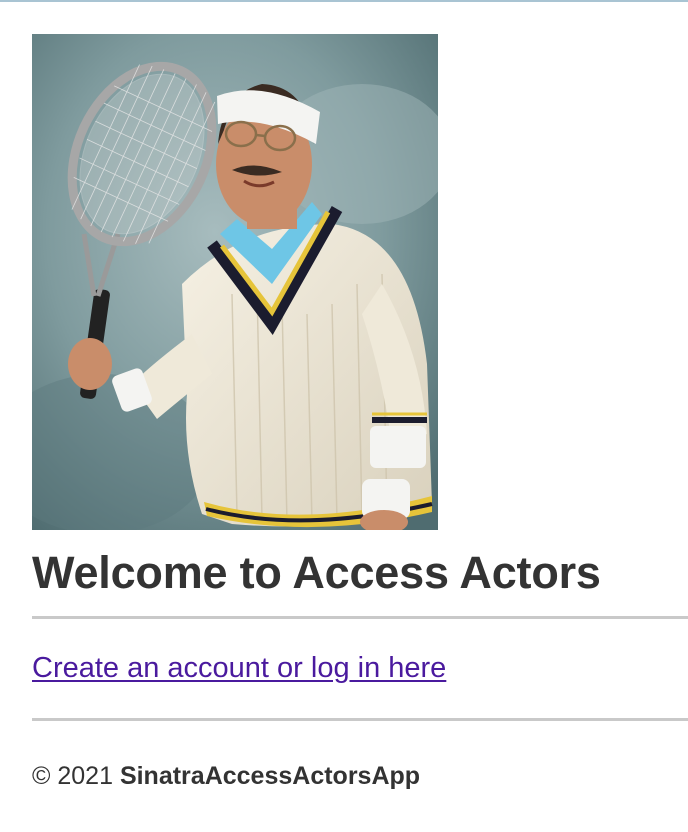  Describe the element at coordinates (90, 364) in the screenshot. I see `hand-right` at that location.